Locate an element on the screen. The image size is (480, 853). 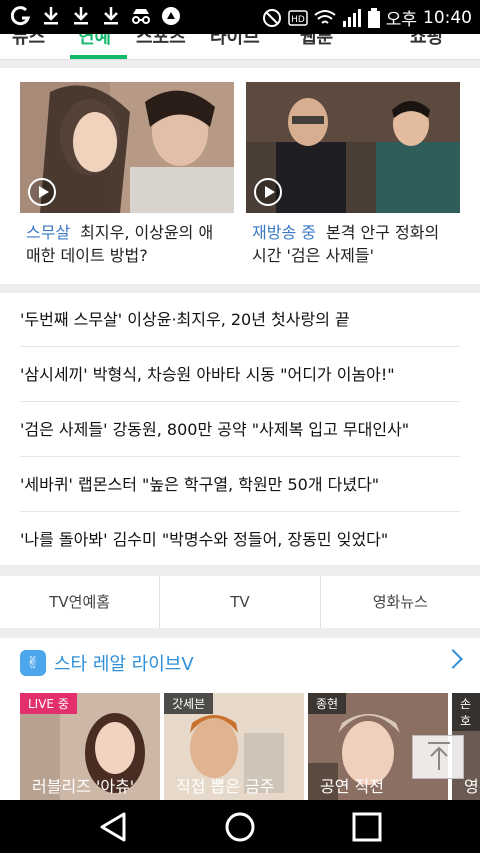
arrow-up-icon is located at coordinates (439, 756).